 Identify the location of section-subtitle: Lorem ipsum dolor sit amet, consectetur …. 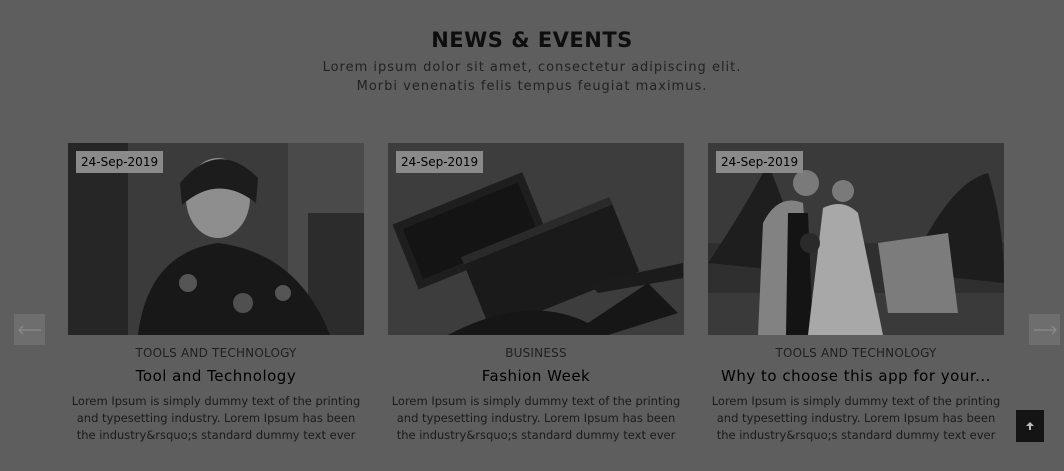
(532, 77).